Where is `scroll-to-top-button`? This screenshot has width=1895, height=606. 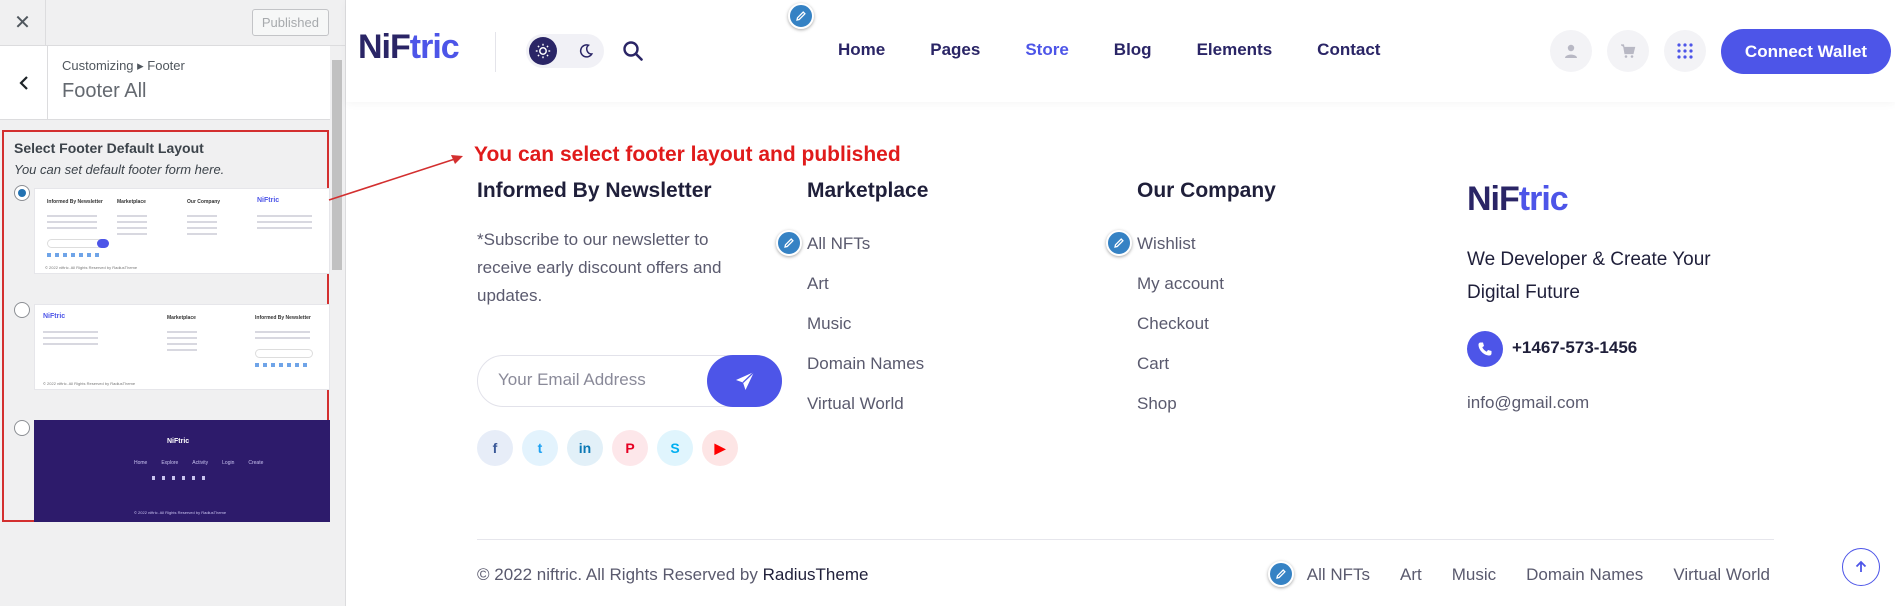
scroll-to-top-button is located at coordinates (1861, 567).